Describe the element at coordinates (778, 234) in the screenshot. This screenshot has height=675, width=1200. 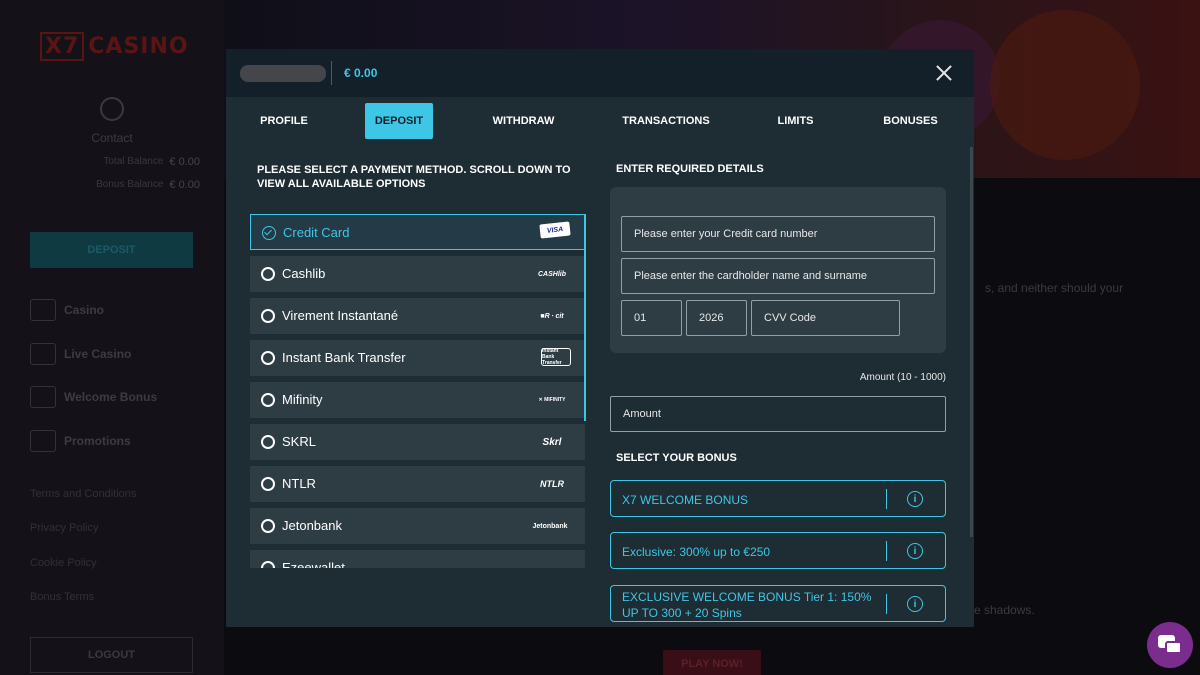
I see `card-number-input` at that location.